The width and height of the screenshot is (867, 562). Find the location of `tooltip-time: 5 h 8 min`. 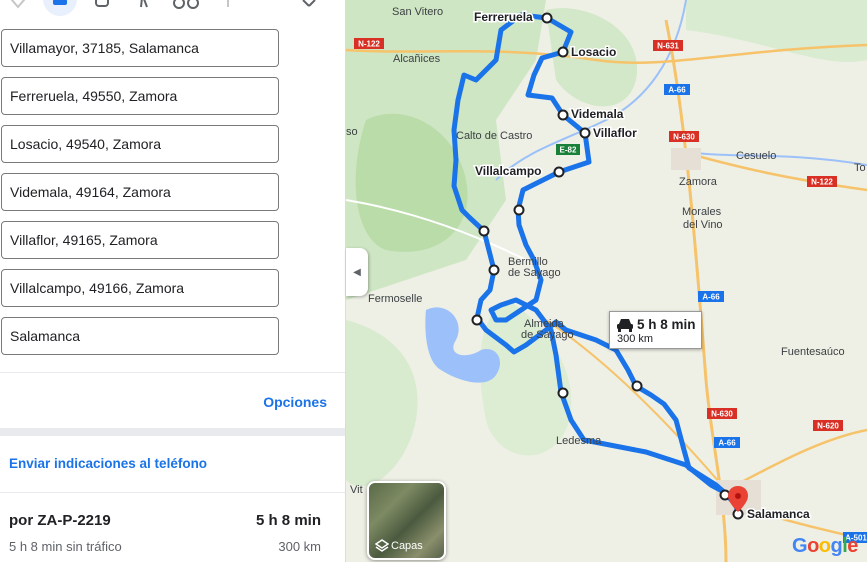

tooltip-time: 5 h 8 min is located at coordinates (666, 324).